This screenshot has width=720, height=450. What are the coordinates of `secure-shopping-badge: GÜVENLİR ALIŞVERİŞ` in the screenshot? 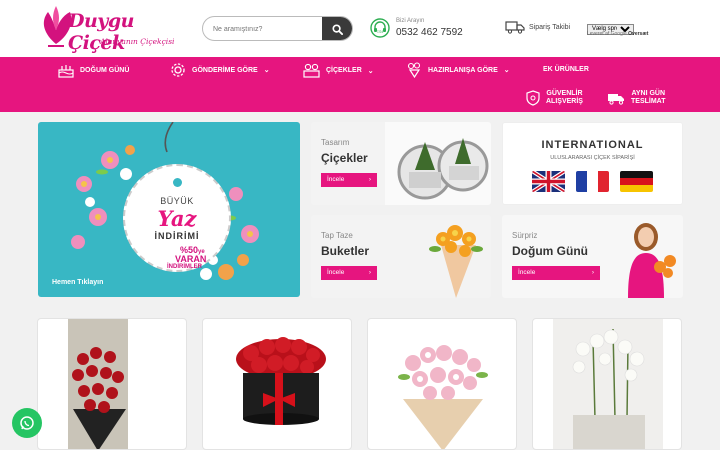 It's located at (554, 98).